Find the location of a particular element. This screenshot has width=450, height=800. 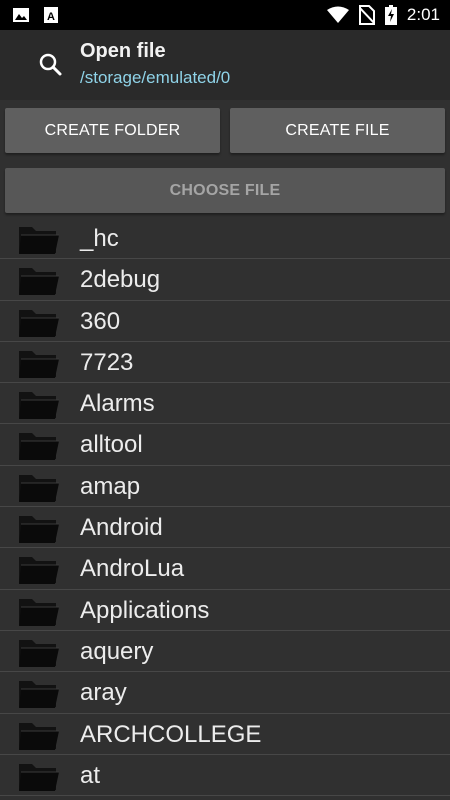

create-folder-button: CREATE FOLDER is located at coordinates (112, 130).